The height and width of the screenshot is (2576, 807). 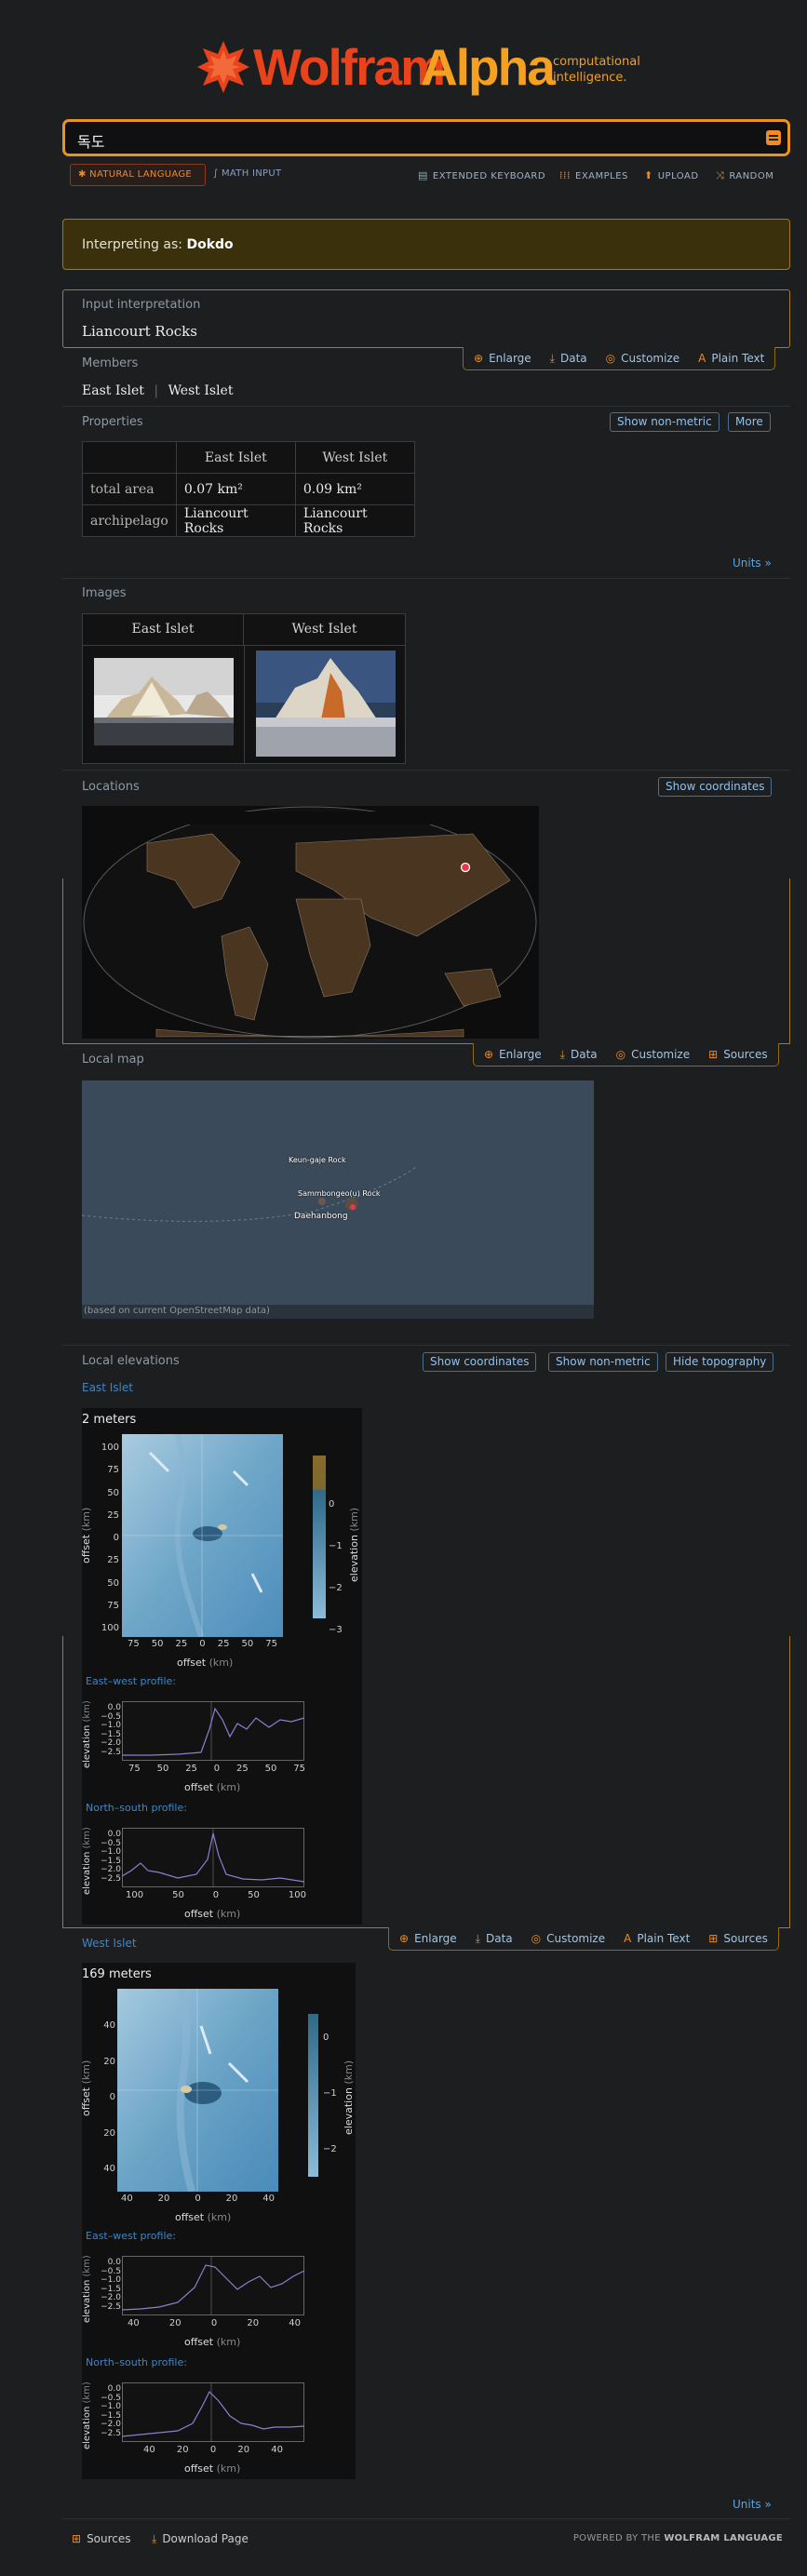 I want to click on image-header-west: West Islet, so click(x=324, y=630).